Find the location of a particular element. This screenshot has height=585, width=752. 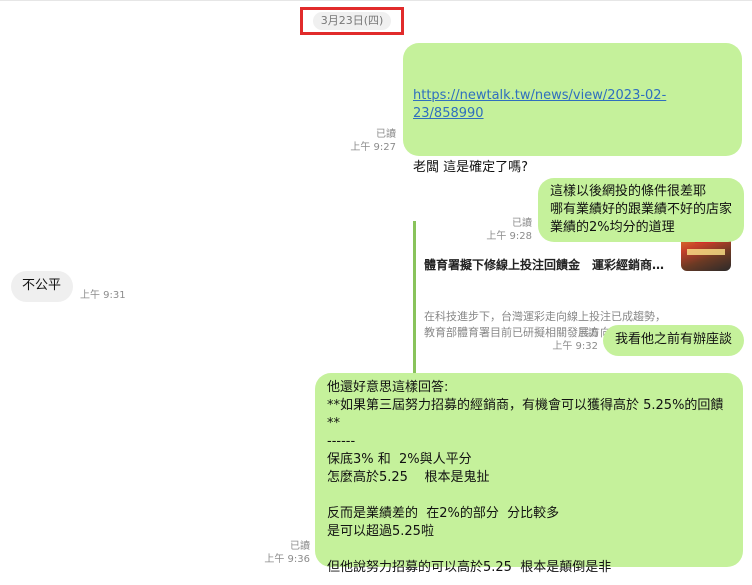

message-meta: 已讀 上午 9:27 is located at coordinates (363, 141).